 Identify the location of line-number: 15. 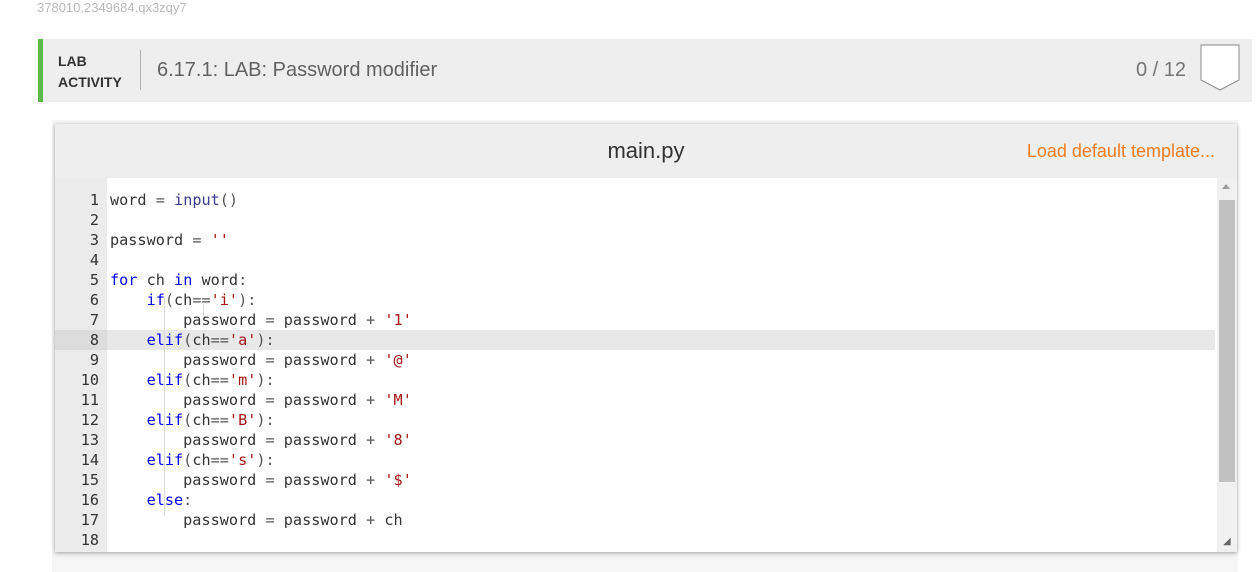
(89, 480).